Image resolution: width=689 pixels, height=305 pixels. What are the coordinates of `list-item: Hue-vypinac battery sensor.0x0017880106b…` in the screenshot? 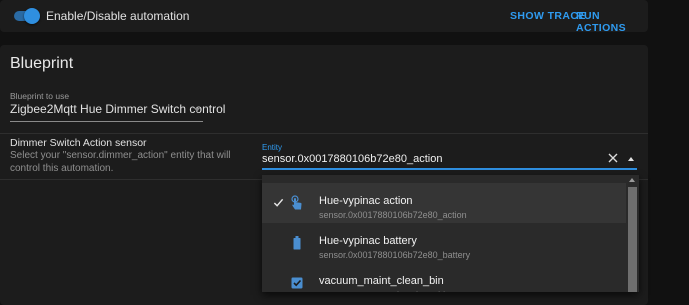 It's located at (444, 243).